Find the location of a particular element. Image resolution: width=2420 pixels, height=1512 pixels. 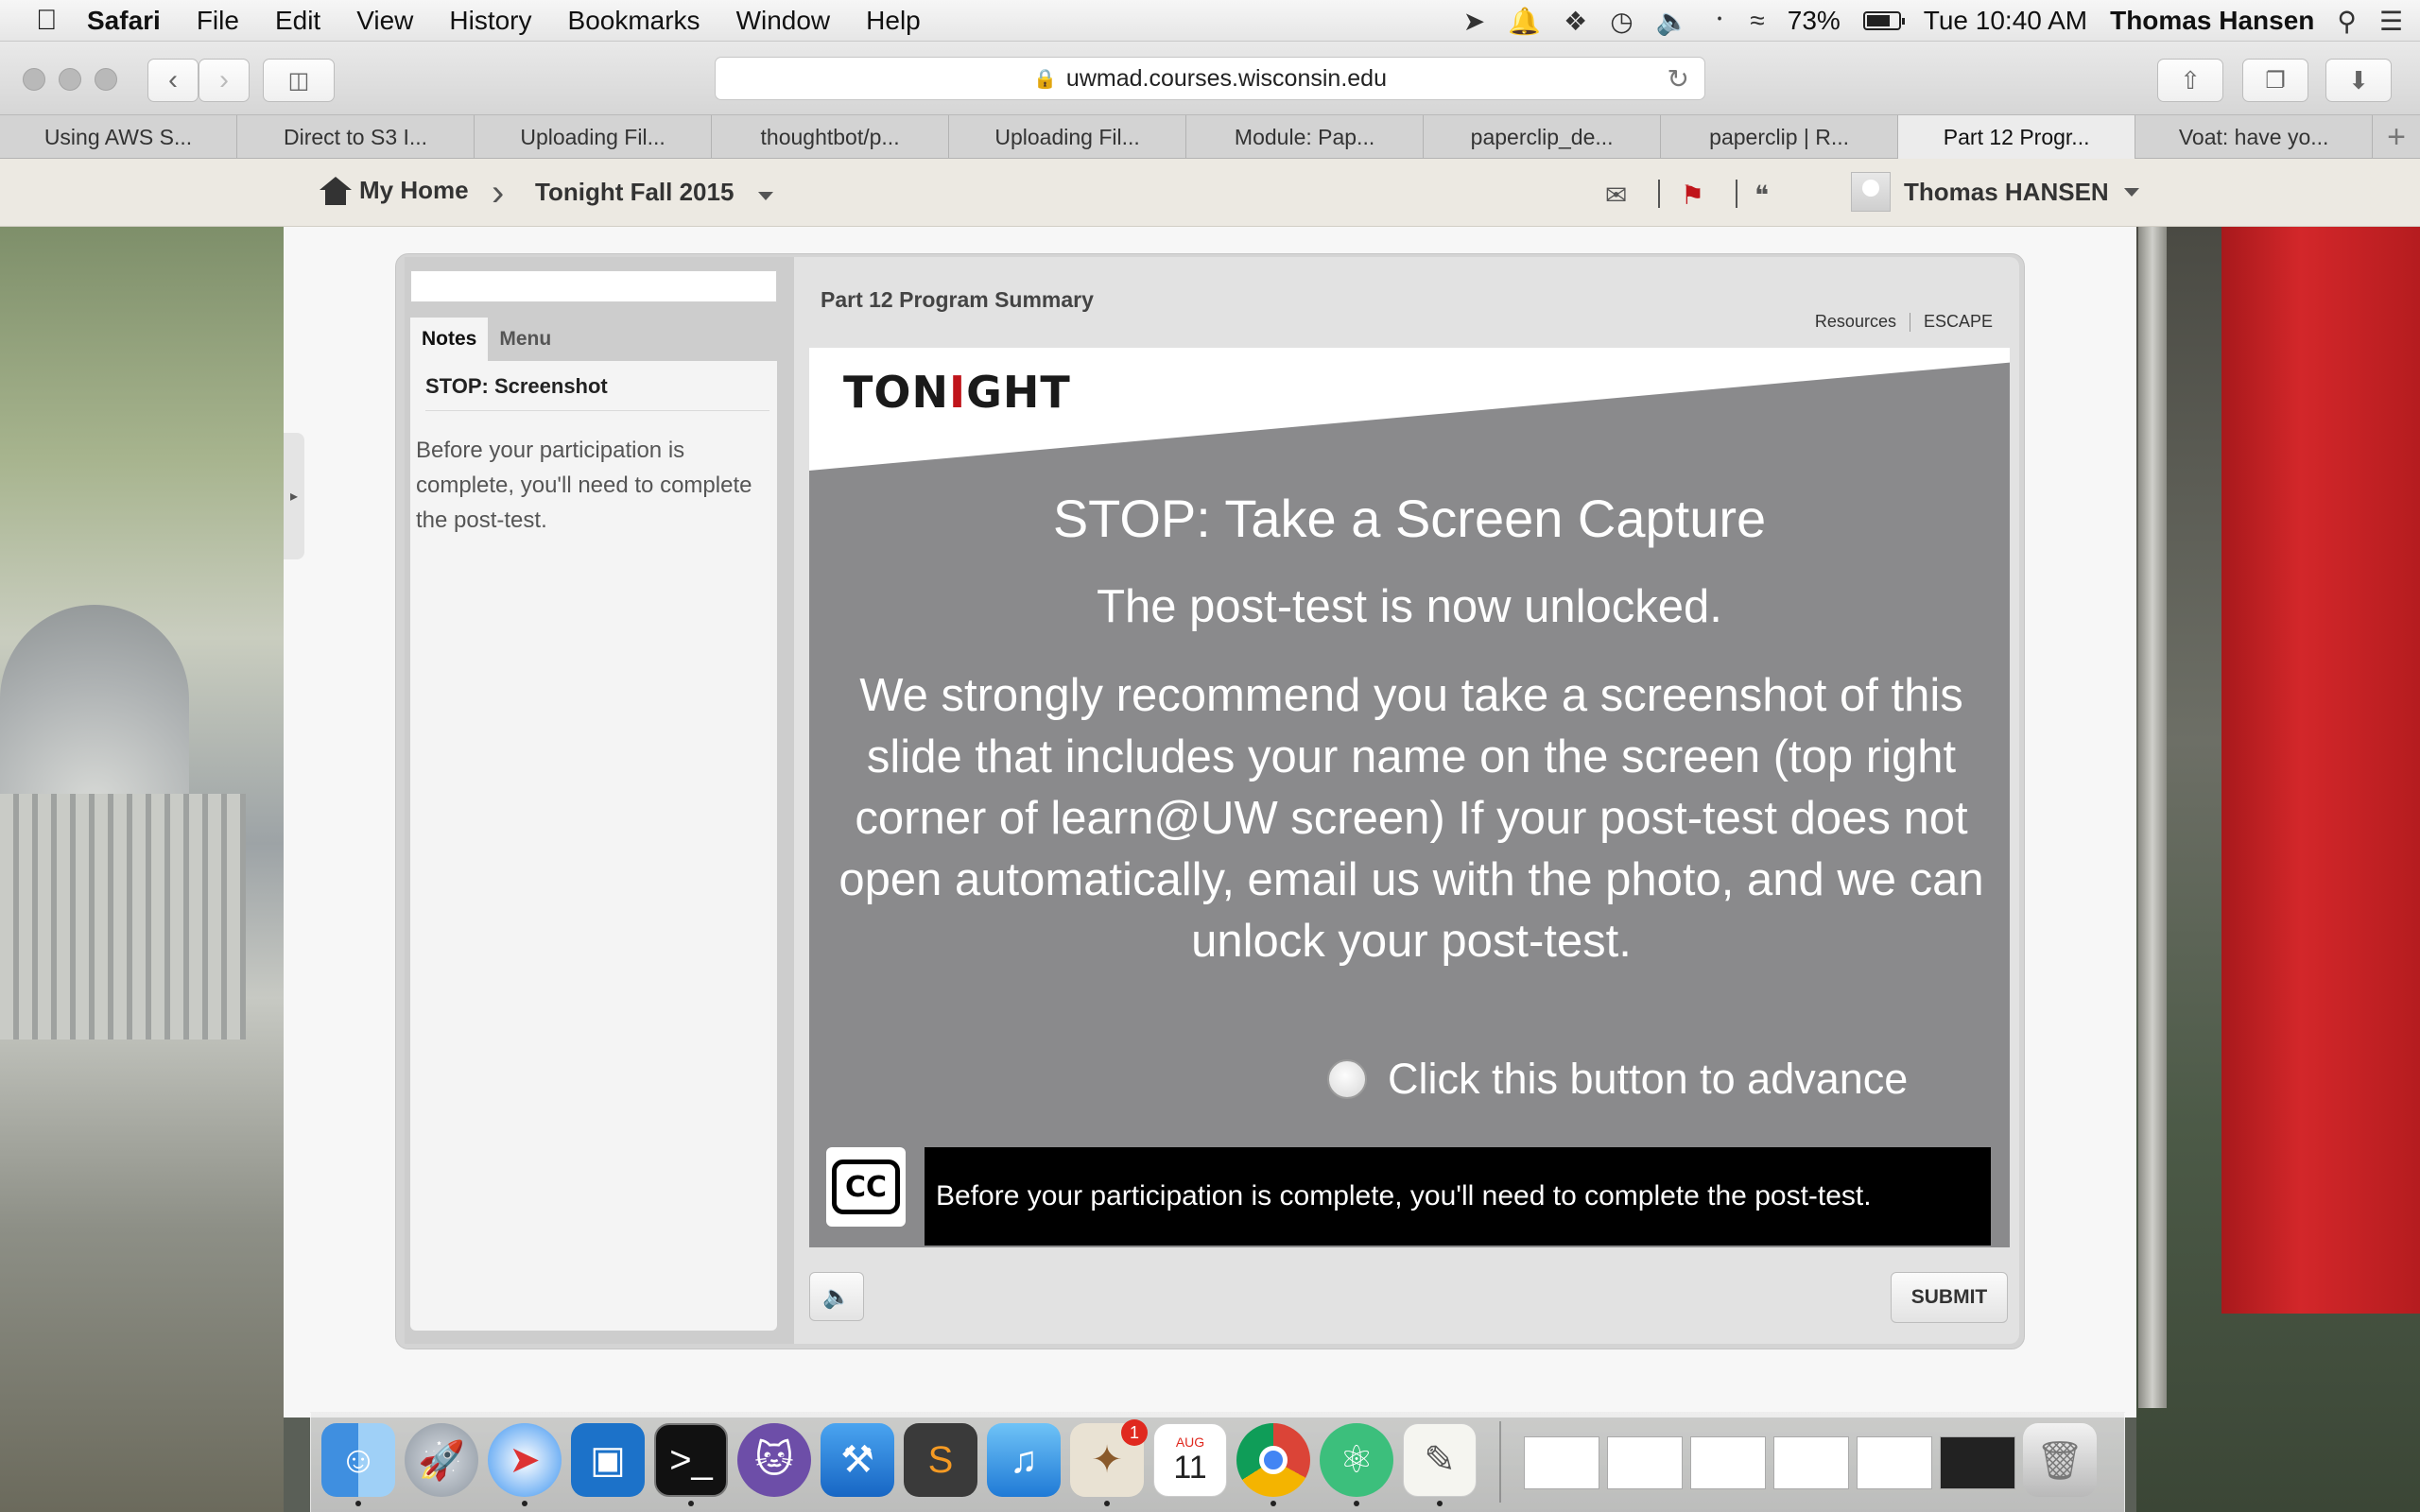

safari-icon: ➤ is located at coordinates (525, 1460).